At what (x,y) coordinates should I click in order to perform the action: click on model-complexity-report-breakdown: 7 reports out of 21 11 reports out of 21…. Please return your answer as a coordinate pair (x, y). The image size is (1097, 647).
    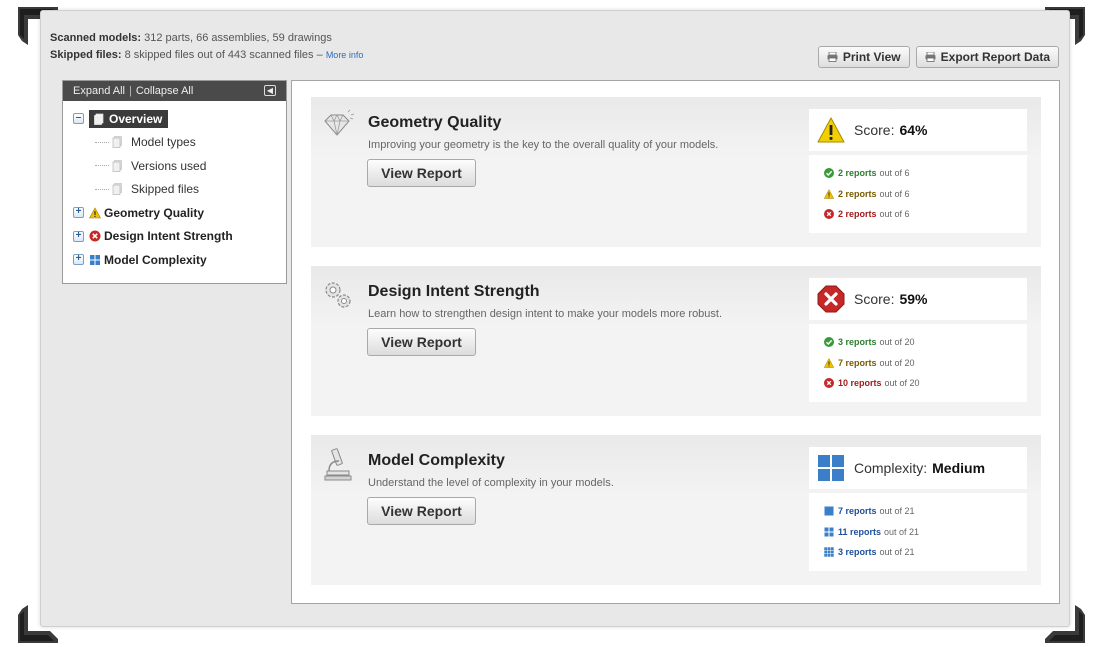
    Looking at the image, I should click on (918, 532).